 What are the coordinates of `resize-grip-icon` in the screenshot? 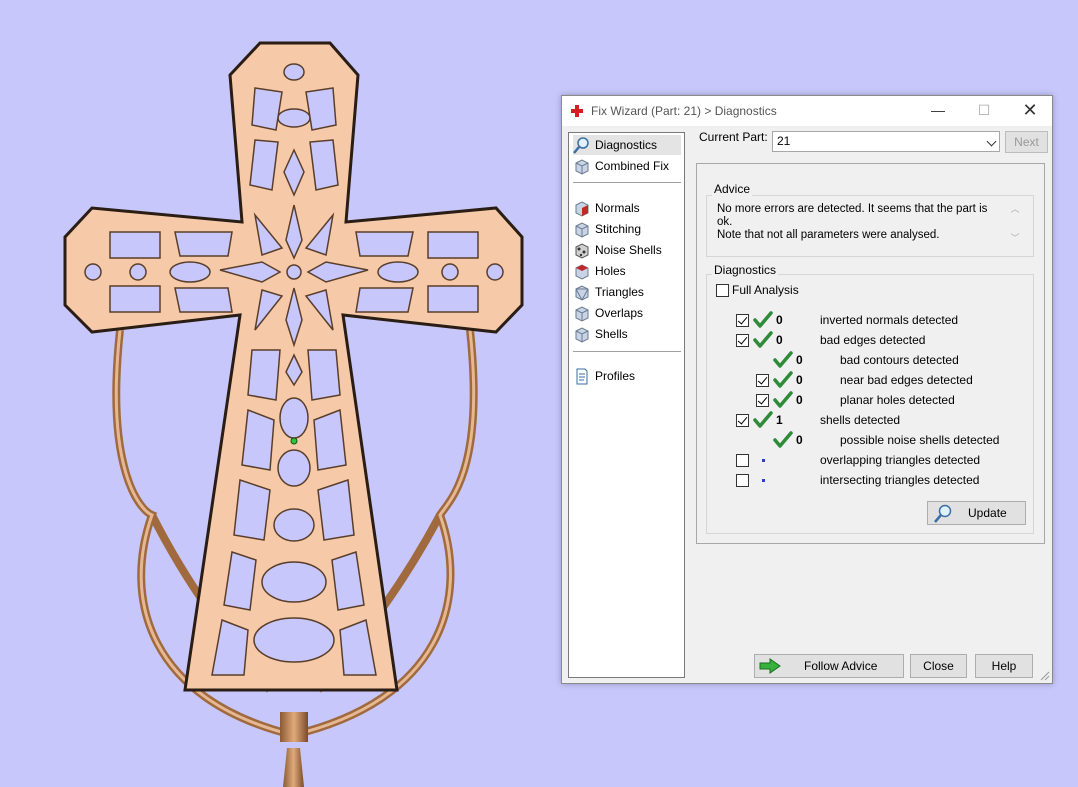 It's located at (1045, 676).